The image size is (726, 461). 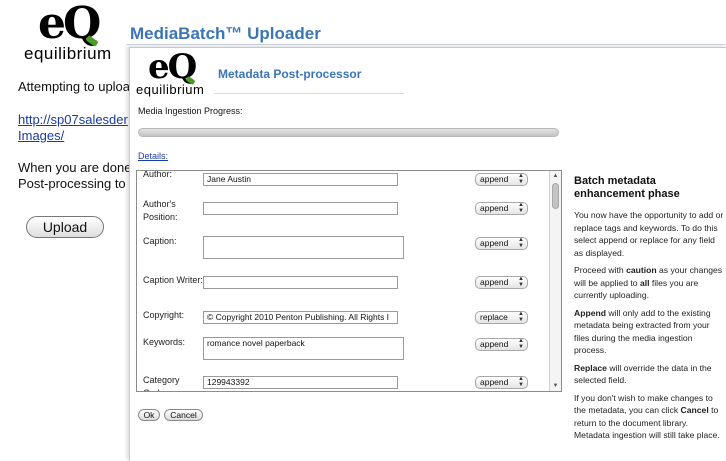 What do you see at coordinates (74, 86) in the screenshot?
I see `upload-status-text: Attempting to uploa` at bounding box center [74, 86].